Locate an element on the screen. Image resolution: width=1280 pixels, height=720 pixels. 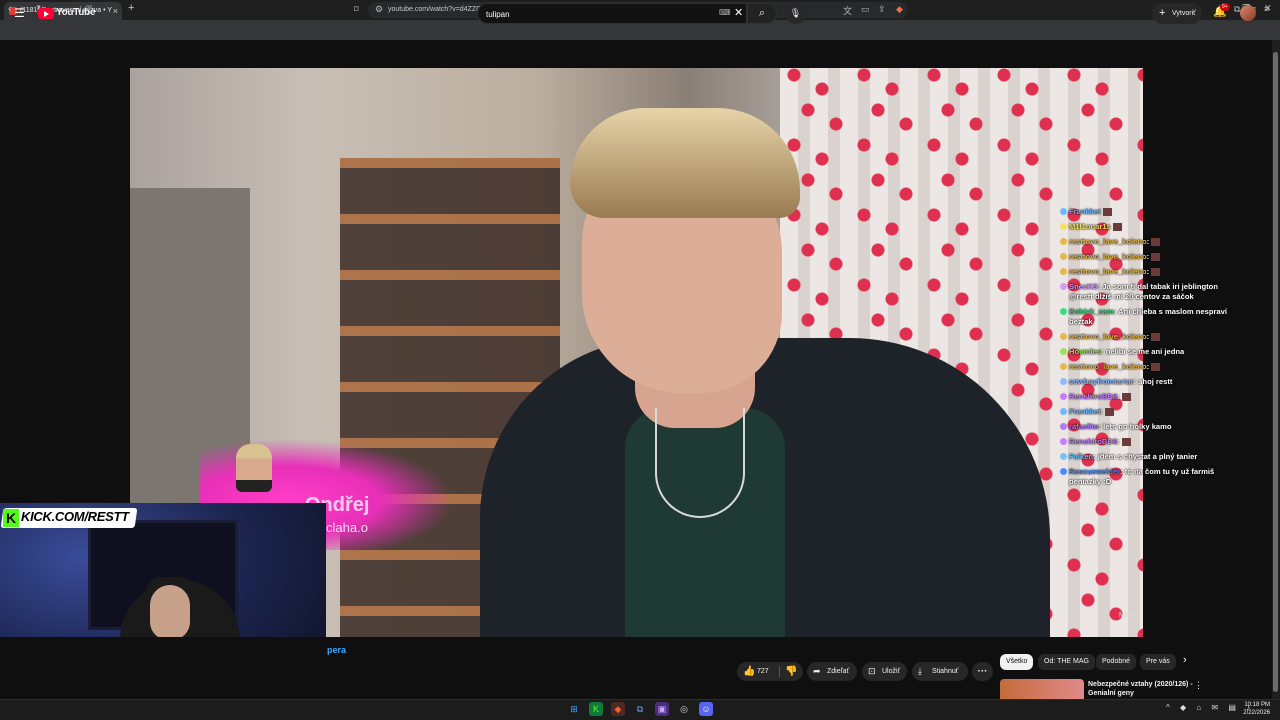
search-box: ⌨ ✕ is located at coordinates (612, 13).